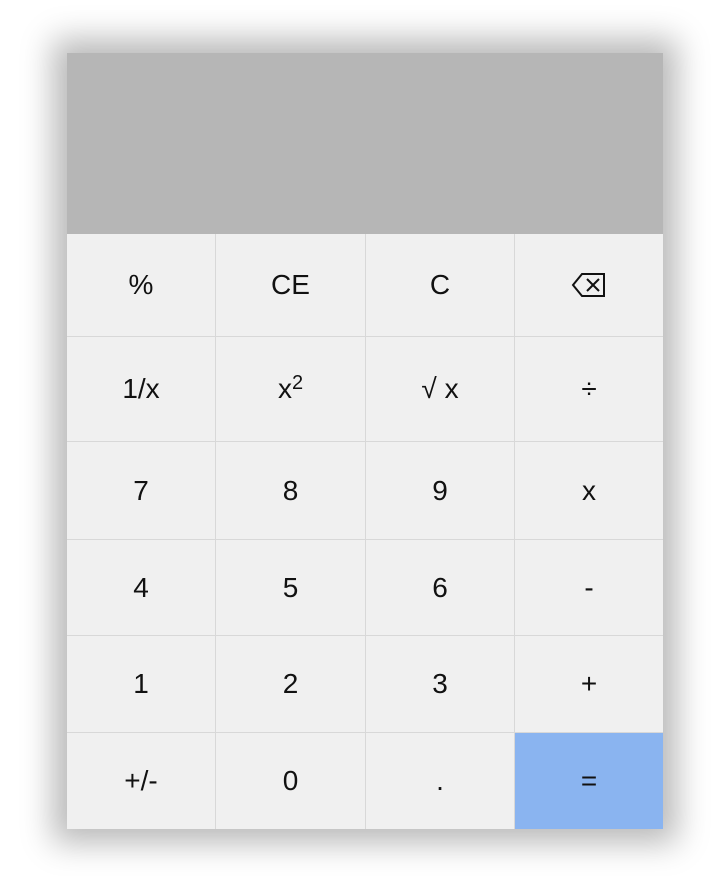 This screenshot has width=716, height=876. I want to click on digit-1-button: 1, so click(141, 684).